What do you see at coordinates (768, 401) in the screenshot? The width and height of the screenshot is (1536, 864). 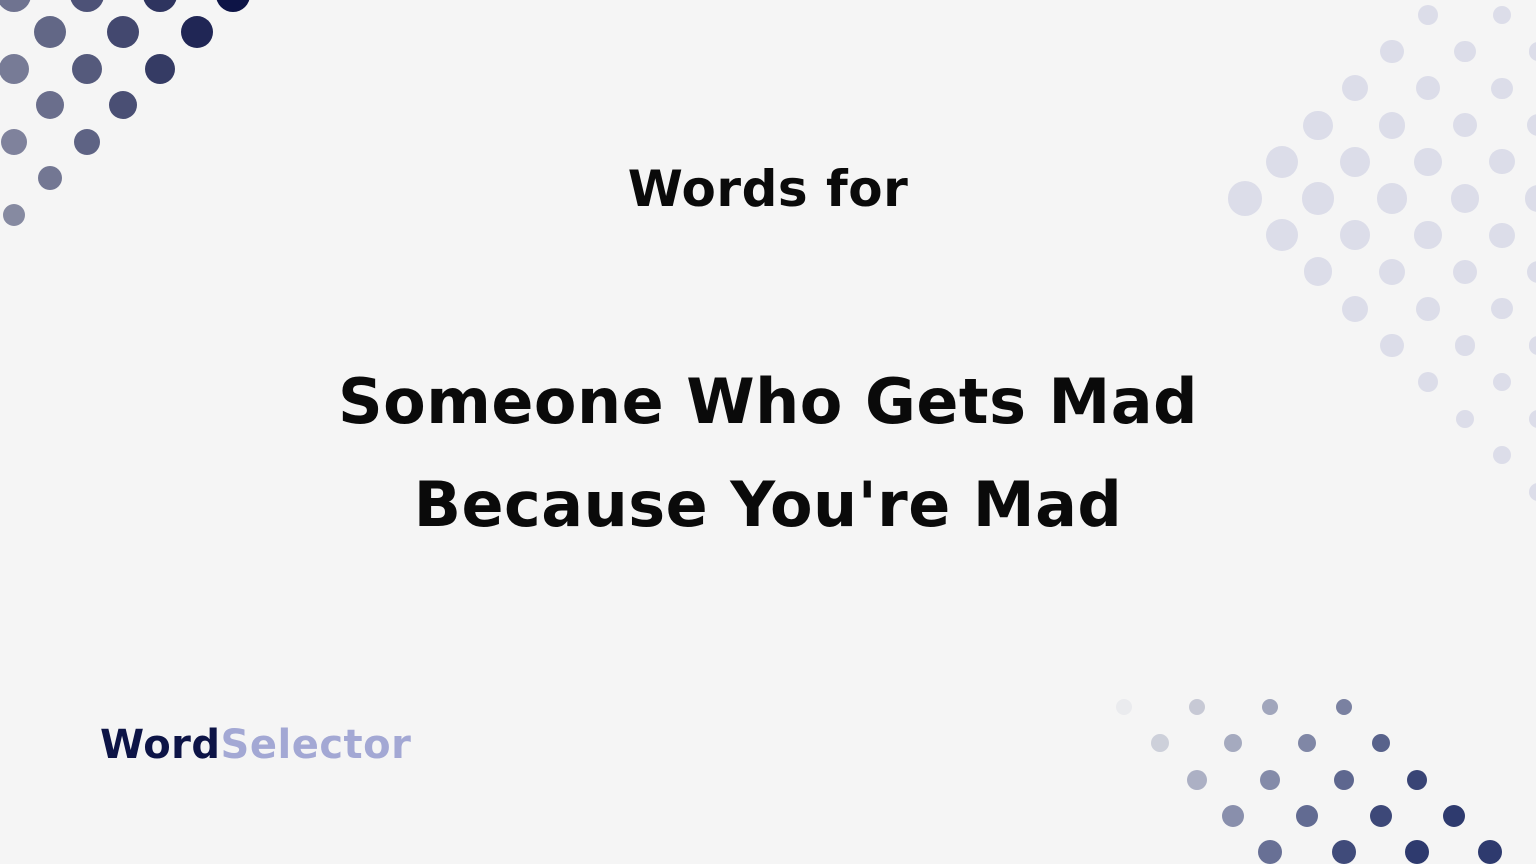 I see `title-line-1: Someone Who Gets Mad` at bounding box center [768, 401].